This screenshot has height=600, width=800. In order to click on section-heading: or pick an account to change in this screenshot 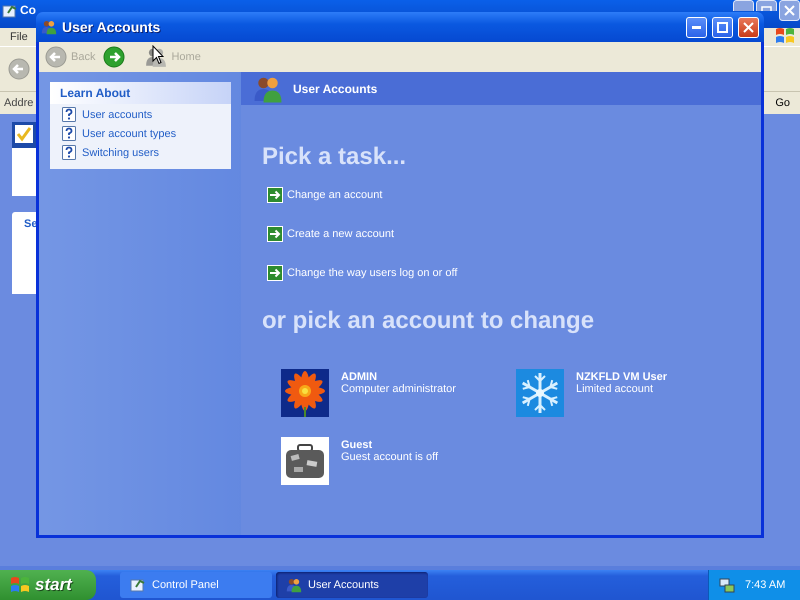, I will do `click(429, 321)`.